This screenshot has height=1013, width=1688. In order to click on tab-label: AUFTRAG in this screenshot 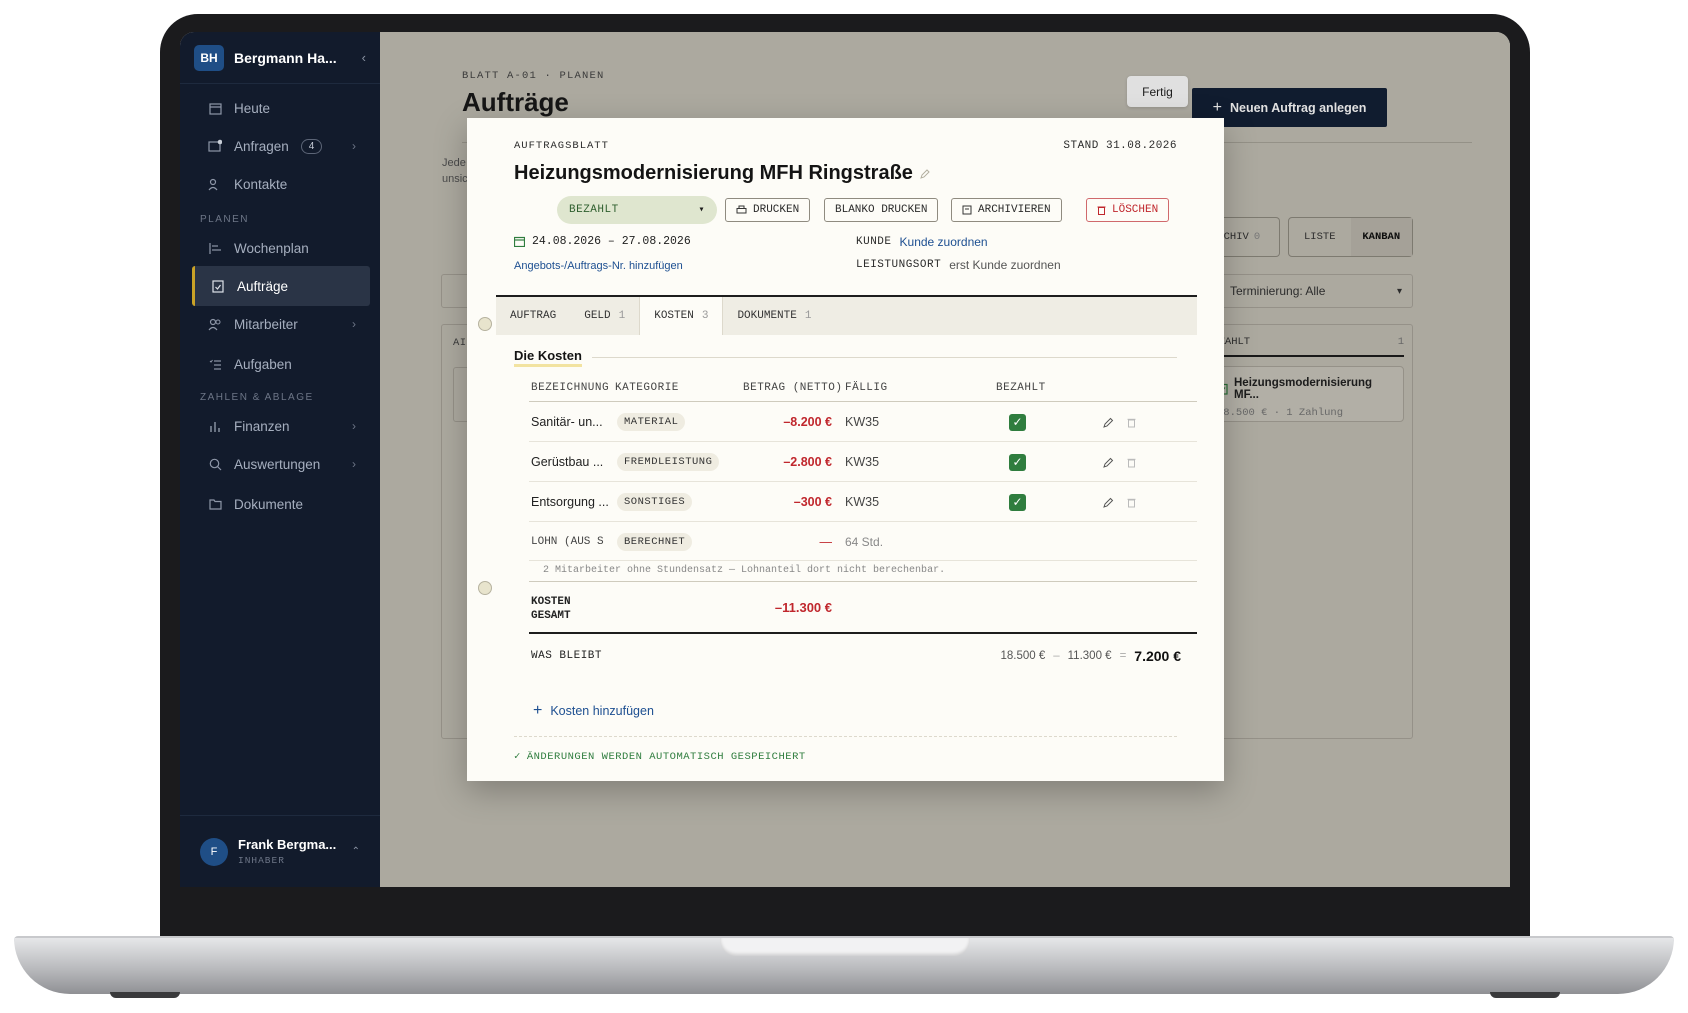, I will do `click(533, 316)`.